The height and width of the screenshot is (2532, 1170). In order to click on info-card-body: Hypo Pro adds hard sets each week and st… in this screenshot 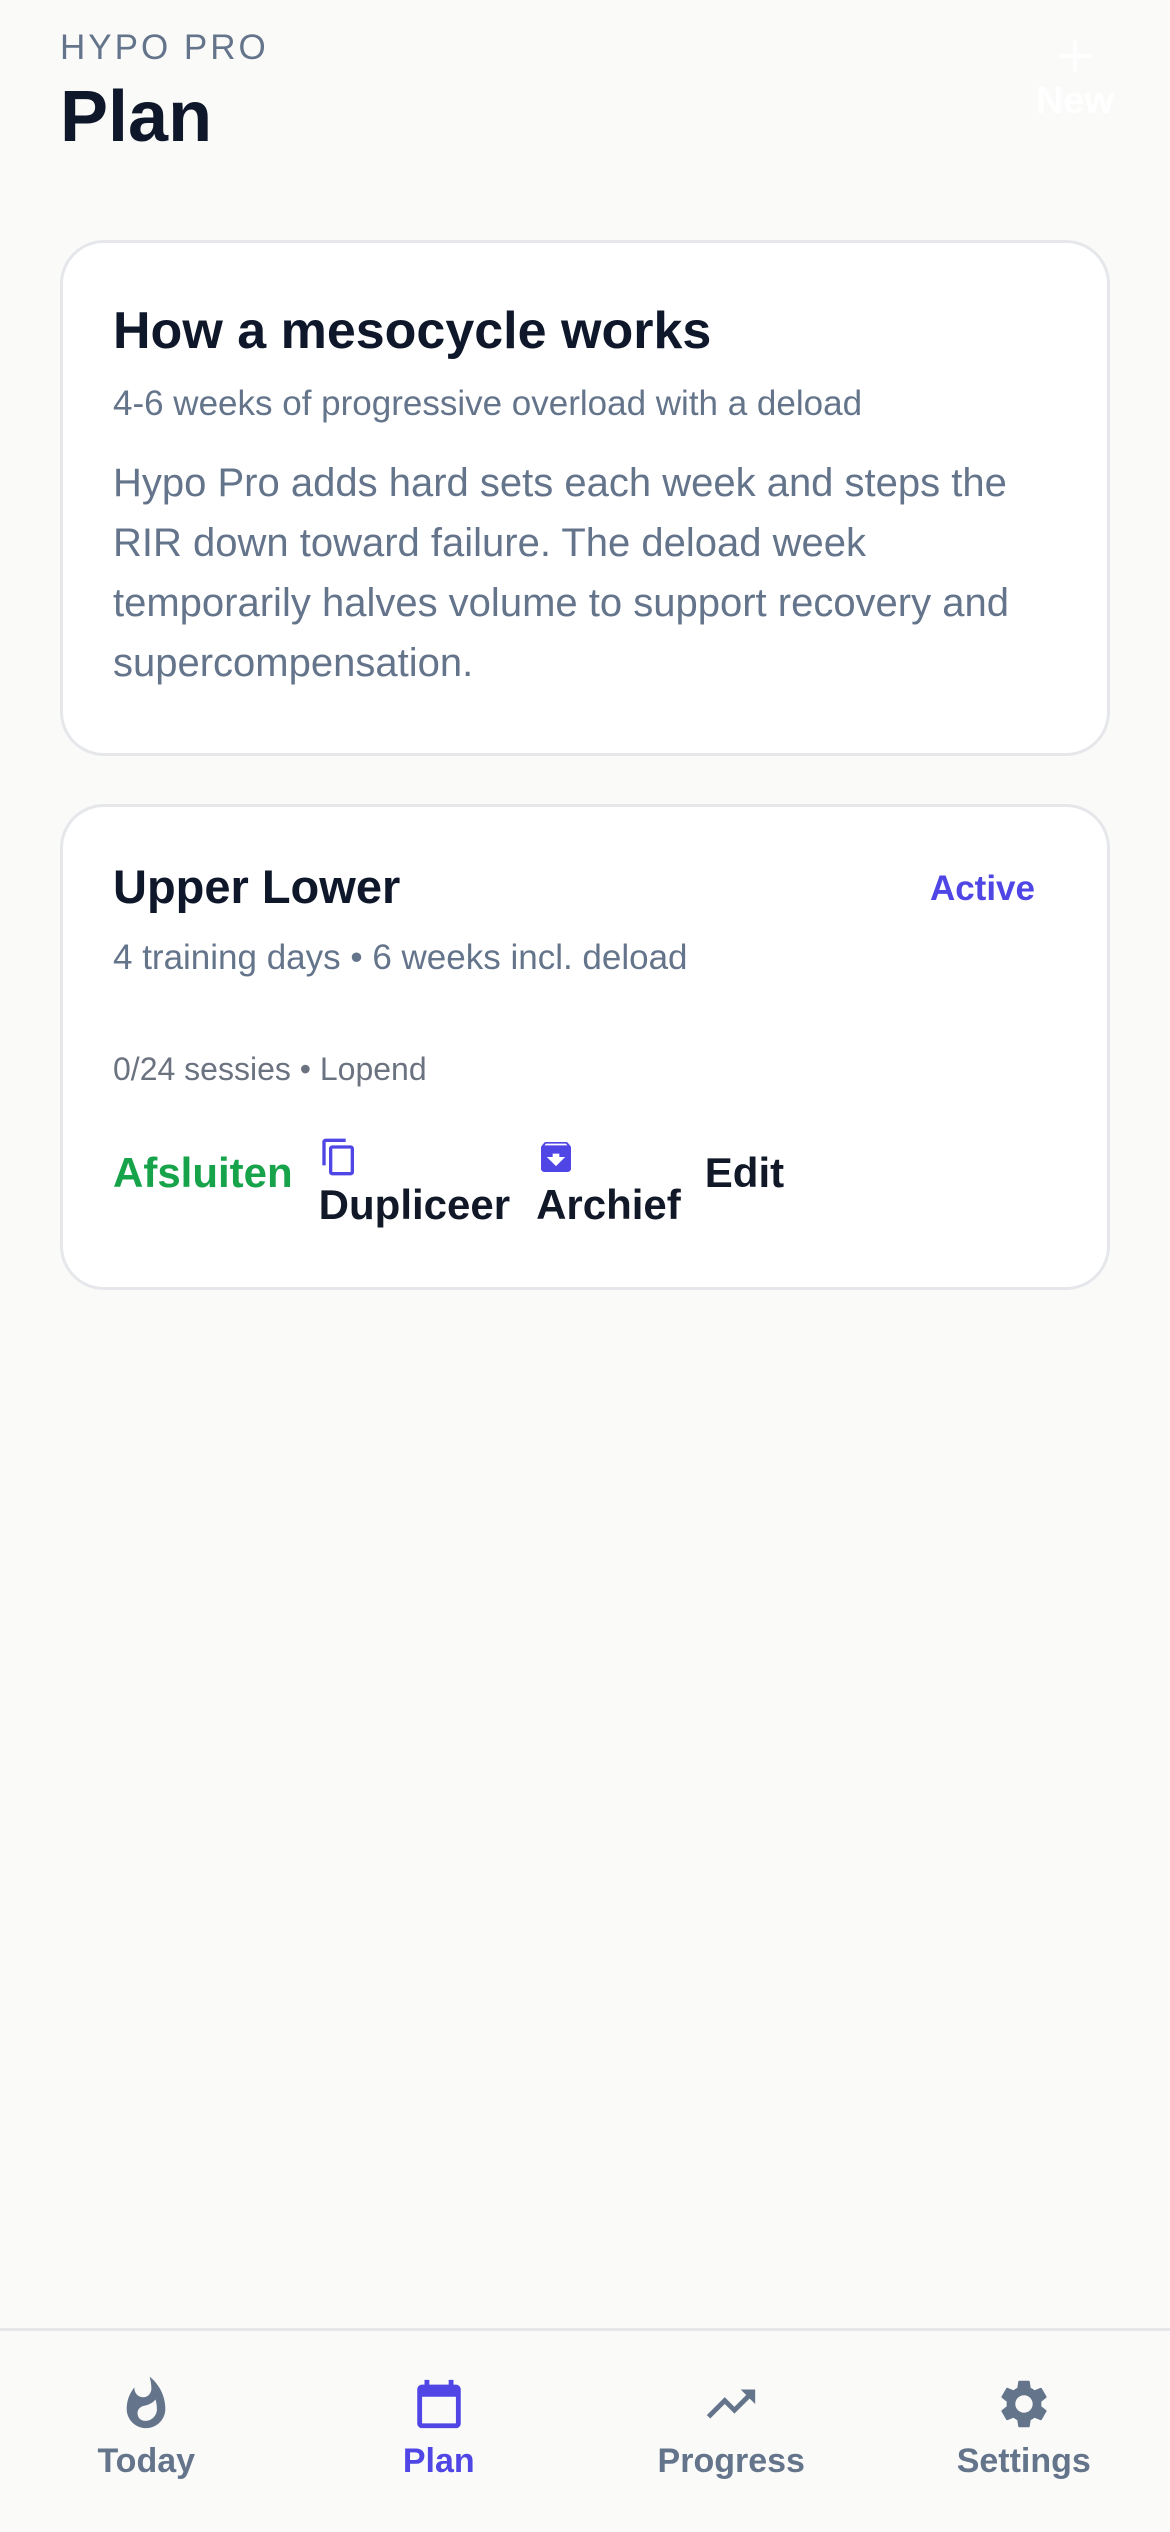, I will do `click(561, 573)`.